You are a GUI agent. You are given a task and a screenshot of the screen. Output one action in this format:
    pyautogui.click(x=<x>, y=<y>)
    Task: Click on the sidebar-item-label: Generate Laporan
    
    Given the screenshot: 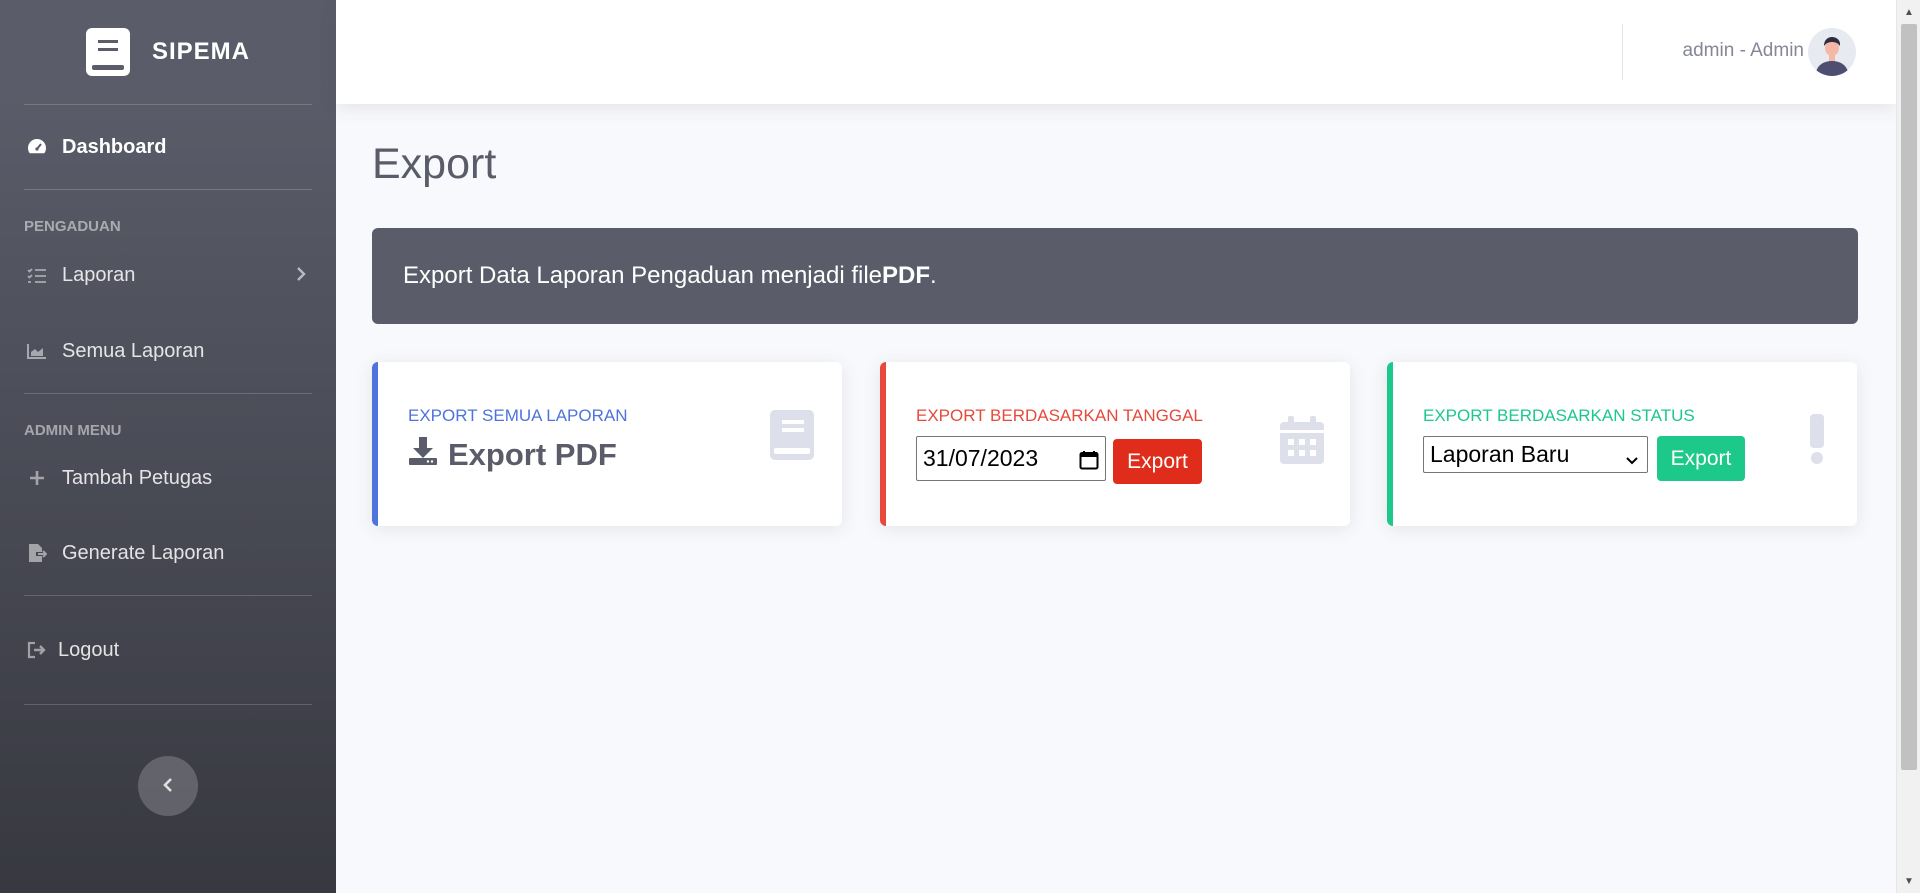 What is the action you would take?
    pyautogui.click(x=143, y=552)
    